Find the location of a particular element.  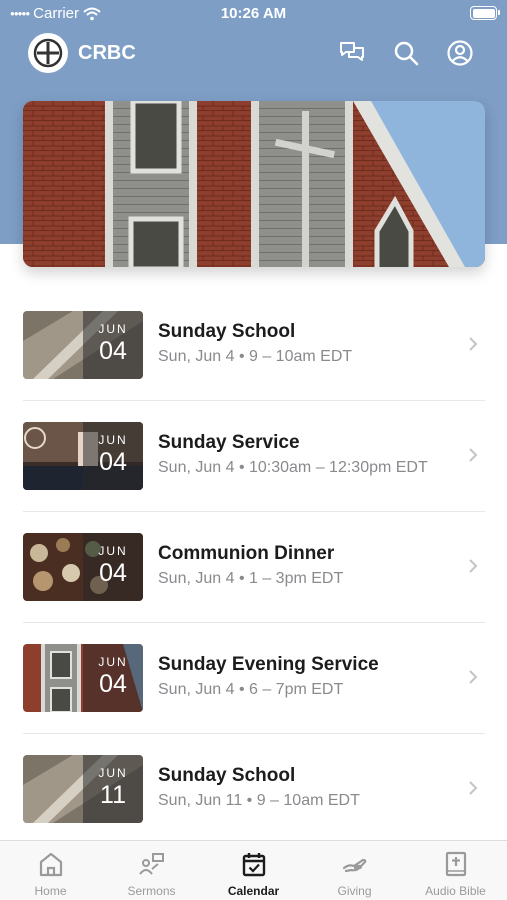

cross-logo-icon is located at coordinates (48, 53).